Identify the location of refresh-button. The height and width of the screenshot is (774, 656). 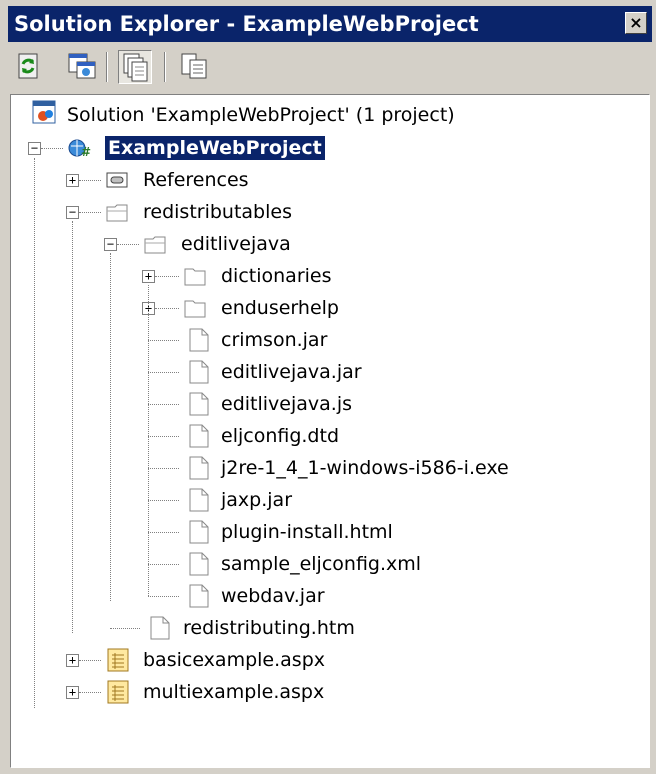
(29, 67).